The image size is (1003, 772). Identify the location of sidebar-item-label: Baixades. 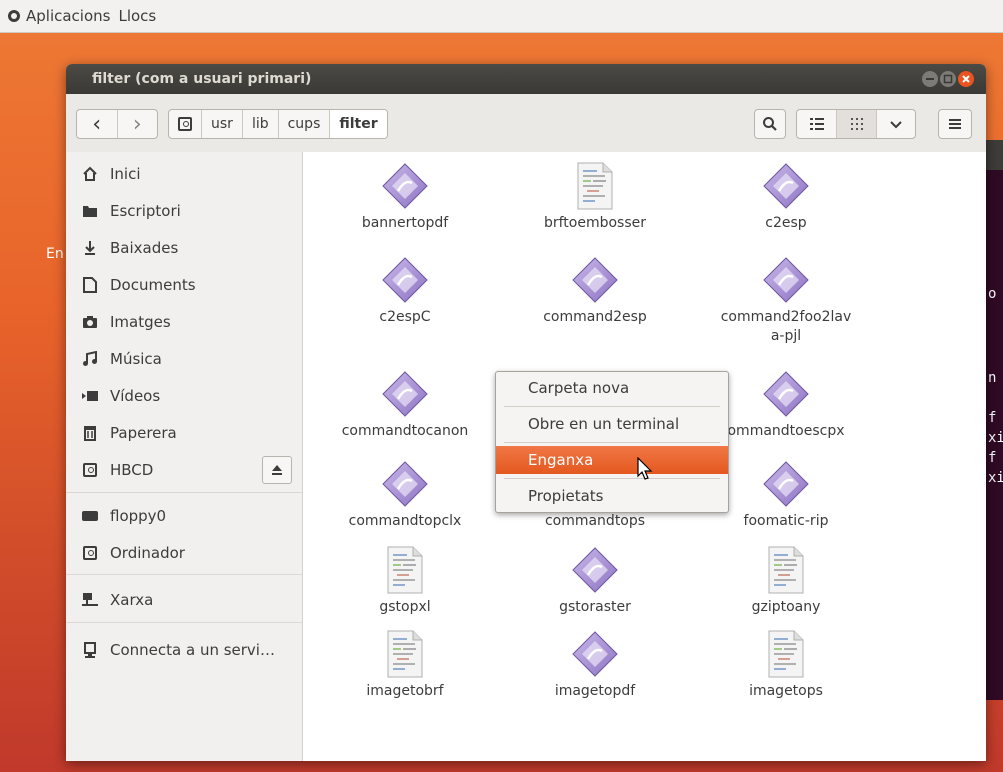
(144, 248).